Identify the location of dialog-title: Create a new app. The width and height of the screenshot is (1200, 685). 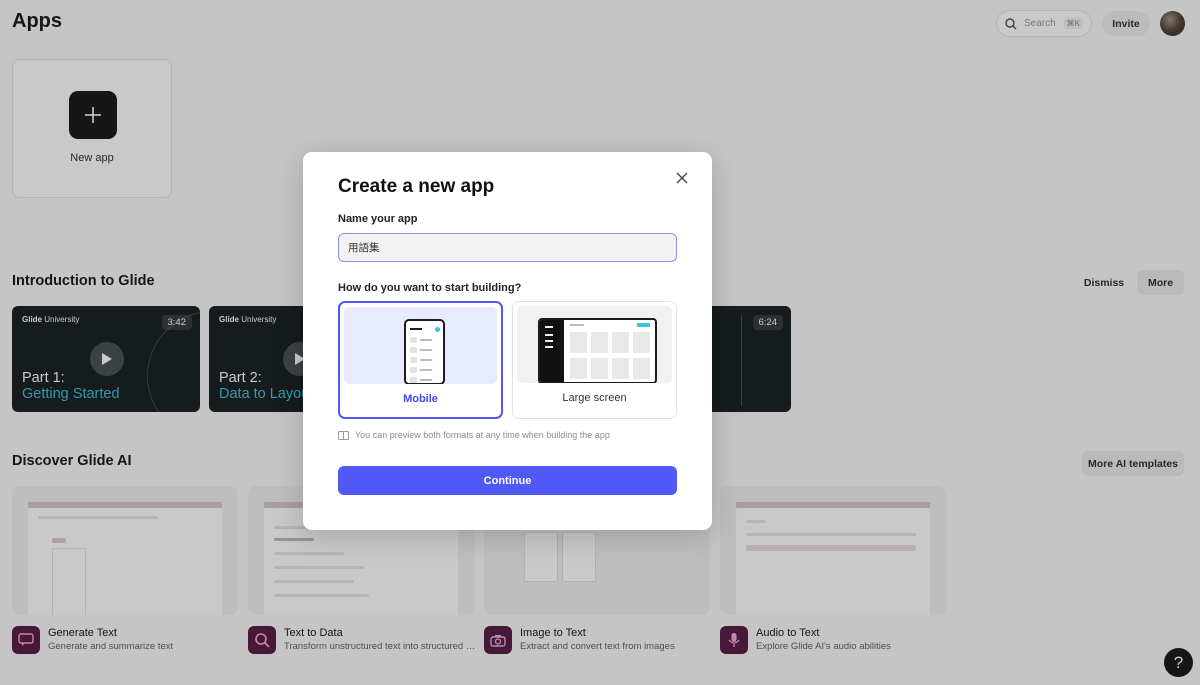
(416, 186).